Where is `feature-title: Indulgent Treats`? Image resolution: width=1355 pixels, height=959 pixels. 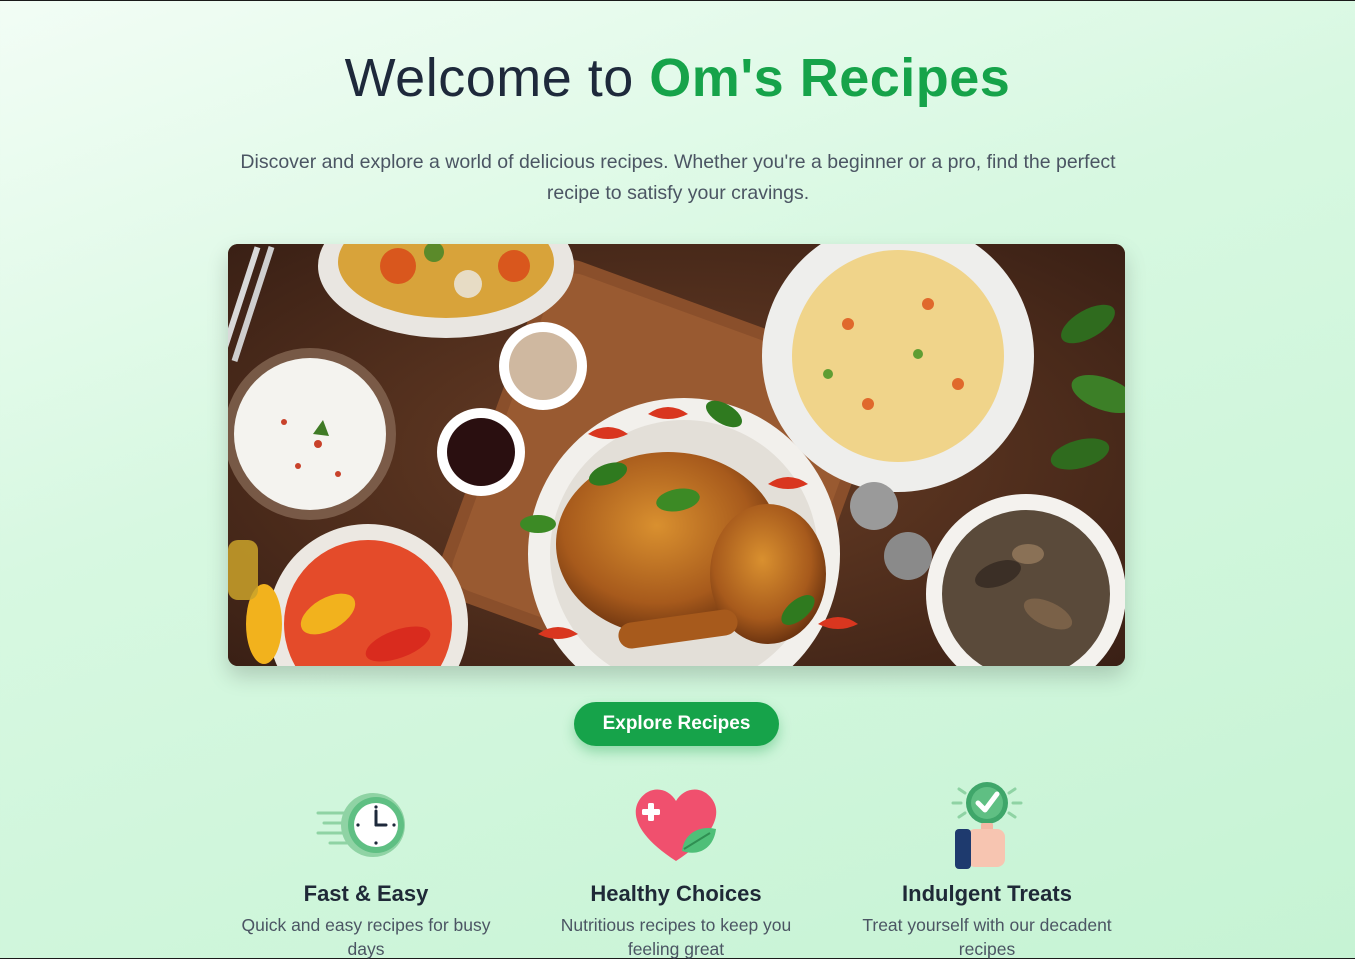
feature-title: Indulgent Treats is located at coordinates (987, 893).